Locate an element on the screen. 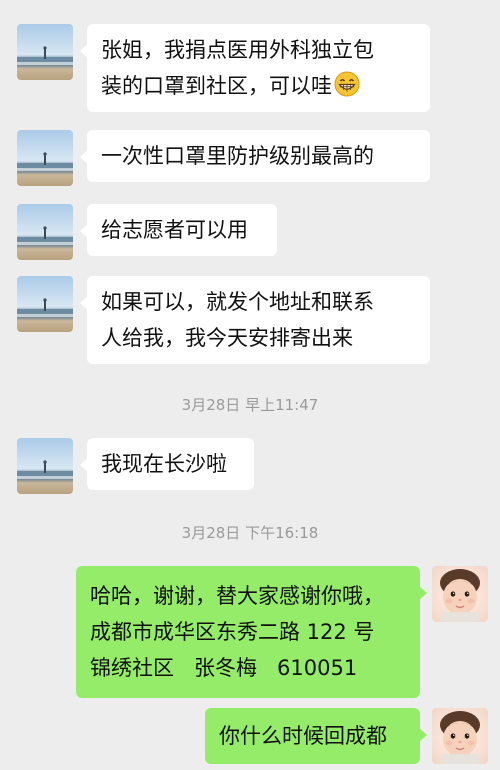 This screenshot has height=770, width=500. grinning-face-emoji-icon is located at coordinates (347, 84).